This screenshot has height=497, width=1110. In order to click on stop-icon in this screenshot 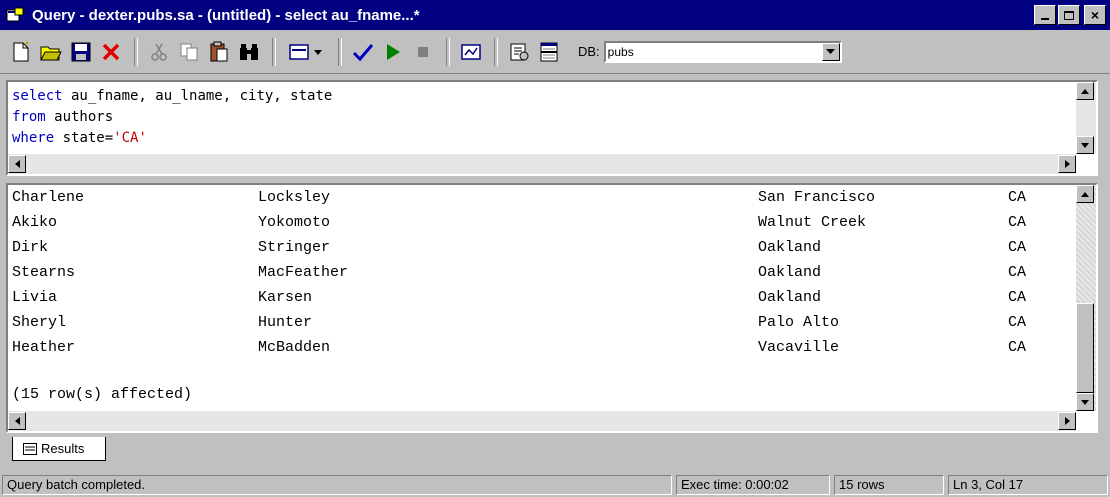, I will do `click(423, 51)`.